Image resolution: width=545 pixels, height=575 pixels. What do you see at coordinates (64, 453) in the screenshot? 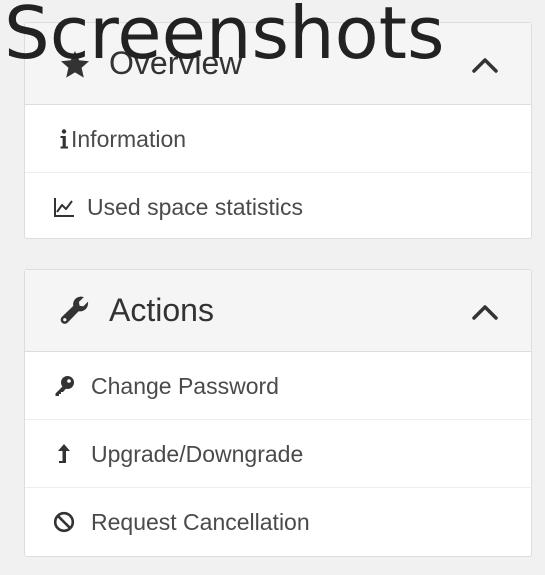
I see `level-up-icon` at bounding box center [64, 453].